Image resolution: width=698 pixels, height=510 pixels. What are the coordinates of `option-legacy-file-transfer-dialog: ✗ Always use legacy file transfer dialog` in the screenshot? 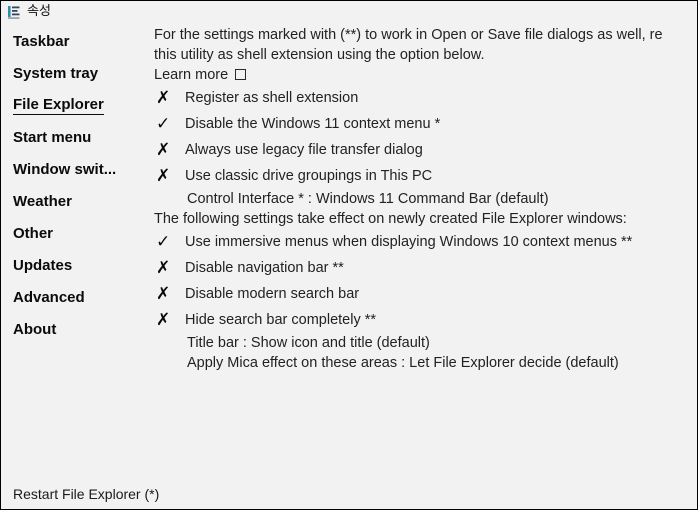 It's located at (424, 150).